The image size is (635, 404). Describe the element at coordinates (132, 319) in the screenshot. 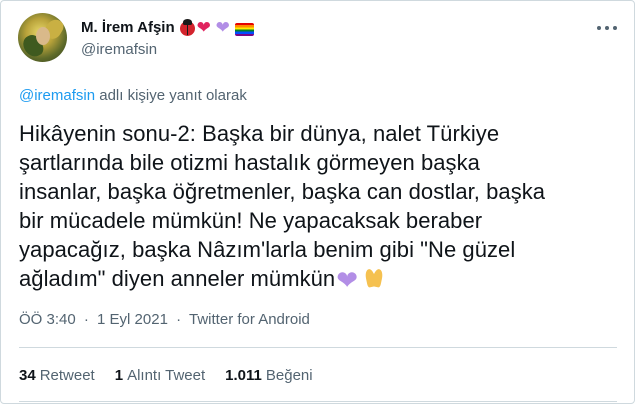

I see `tweet-date: 1 Eyl 2021` at that location.